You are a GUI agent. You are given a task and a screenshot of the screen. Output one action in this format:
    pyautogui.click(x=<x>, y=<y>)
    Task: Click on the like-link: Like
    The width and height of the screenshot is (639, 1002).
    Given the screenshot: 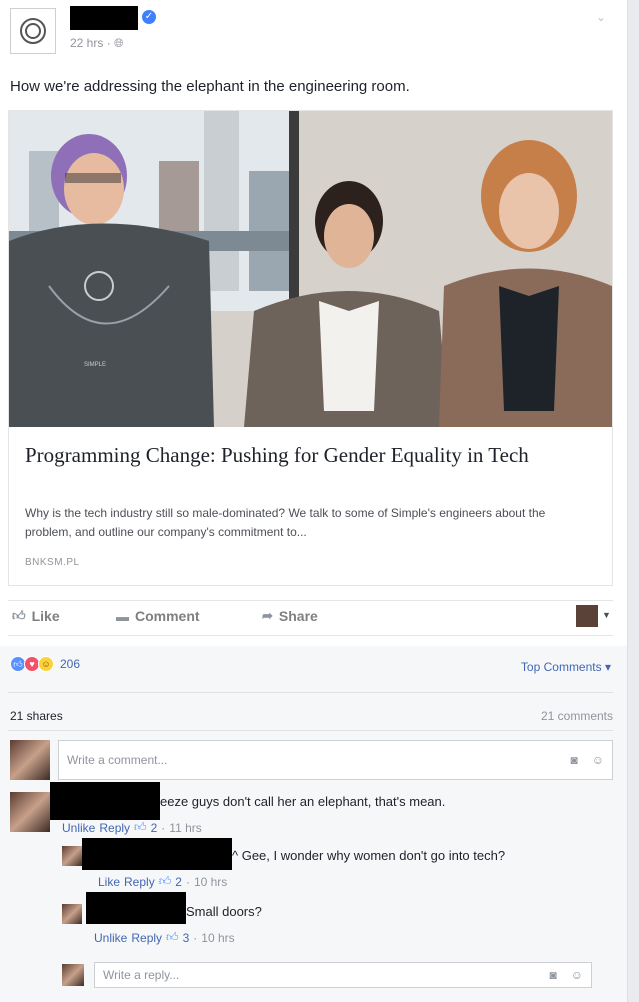 What is the action you would take?
    pyautogui.click(x=109, y=882)
    